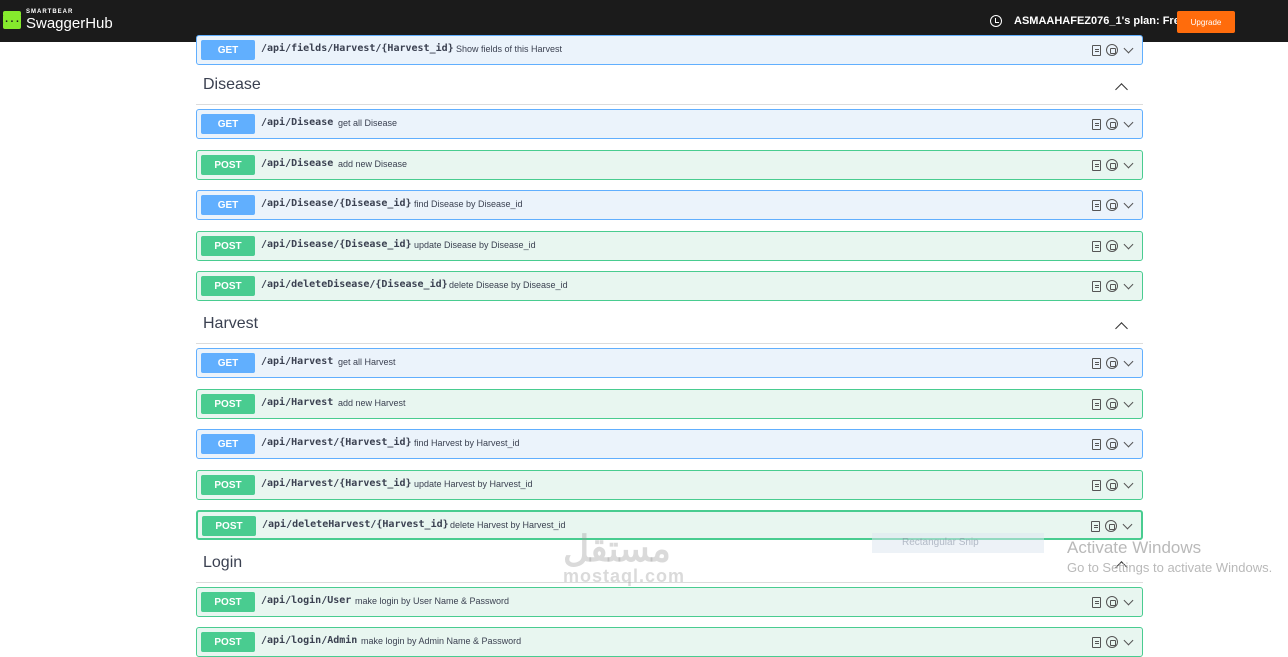 Image resolution: width=1288 pixels, height=657 pixels. What do you see at coordinates (669, 124) in the screenshot?
I see `operation-row: GET /api/Disease get all Disease` at bounding box center [669, 124].